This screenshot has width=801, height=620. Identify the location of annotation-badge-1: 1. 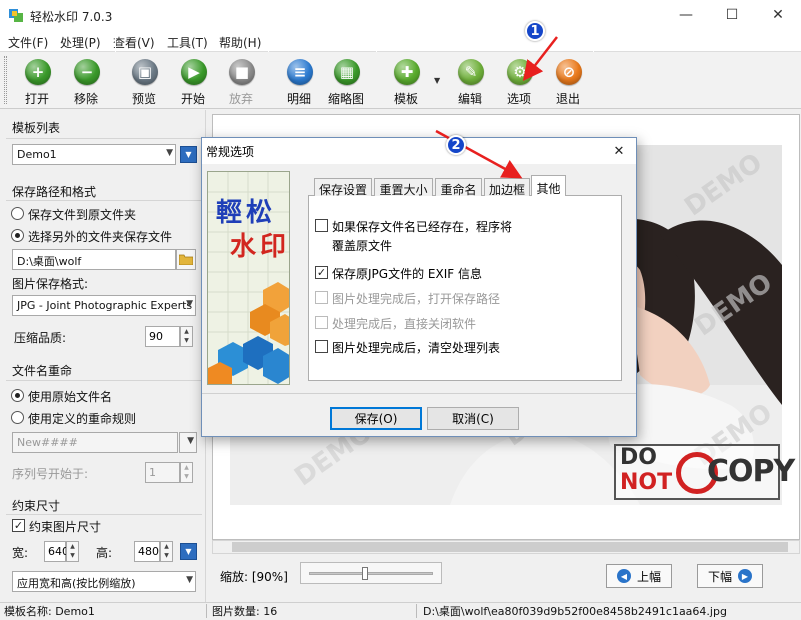
(535, 31).